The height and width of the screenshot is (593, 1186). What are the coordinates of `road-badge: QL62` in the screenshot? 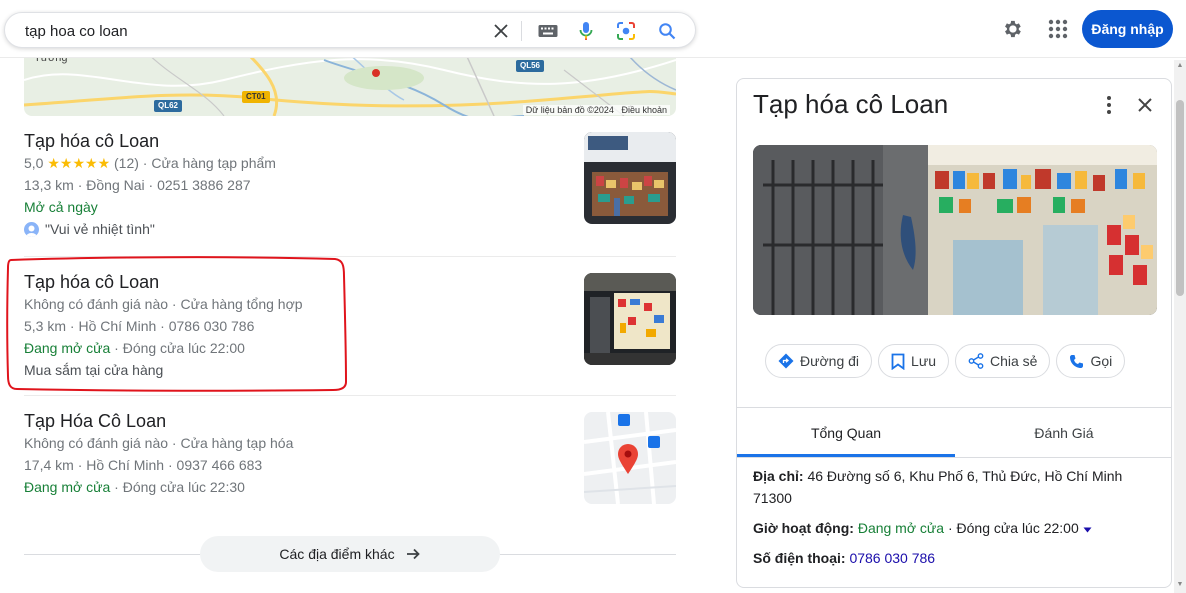 It's located at (168, 106).